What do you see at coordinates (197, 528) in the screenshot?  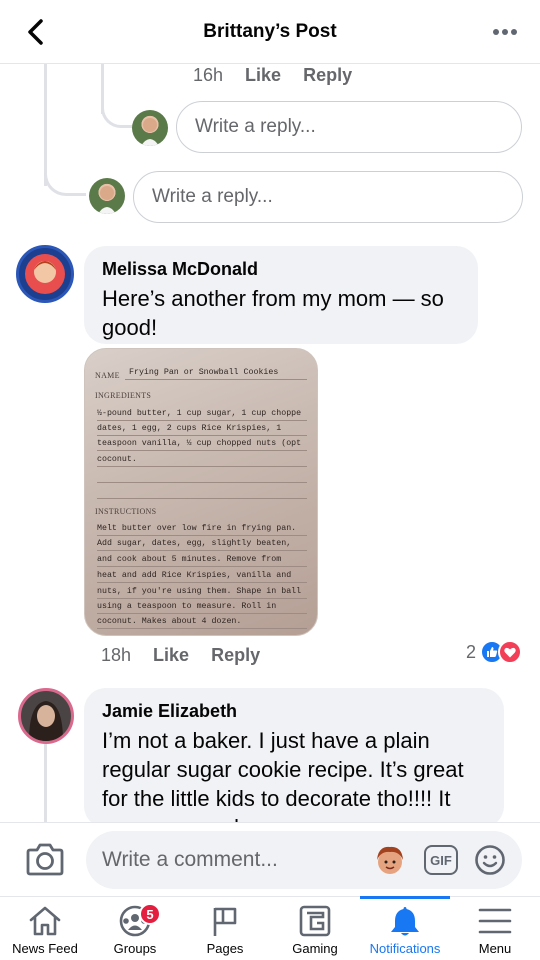 I see `instruction-line: Melt butter over low fire in frying pan.` at bounding box center [197, 528].